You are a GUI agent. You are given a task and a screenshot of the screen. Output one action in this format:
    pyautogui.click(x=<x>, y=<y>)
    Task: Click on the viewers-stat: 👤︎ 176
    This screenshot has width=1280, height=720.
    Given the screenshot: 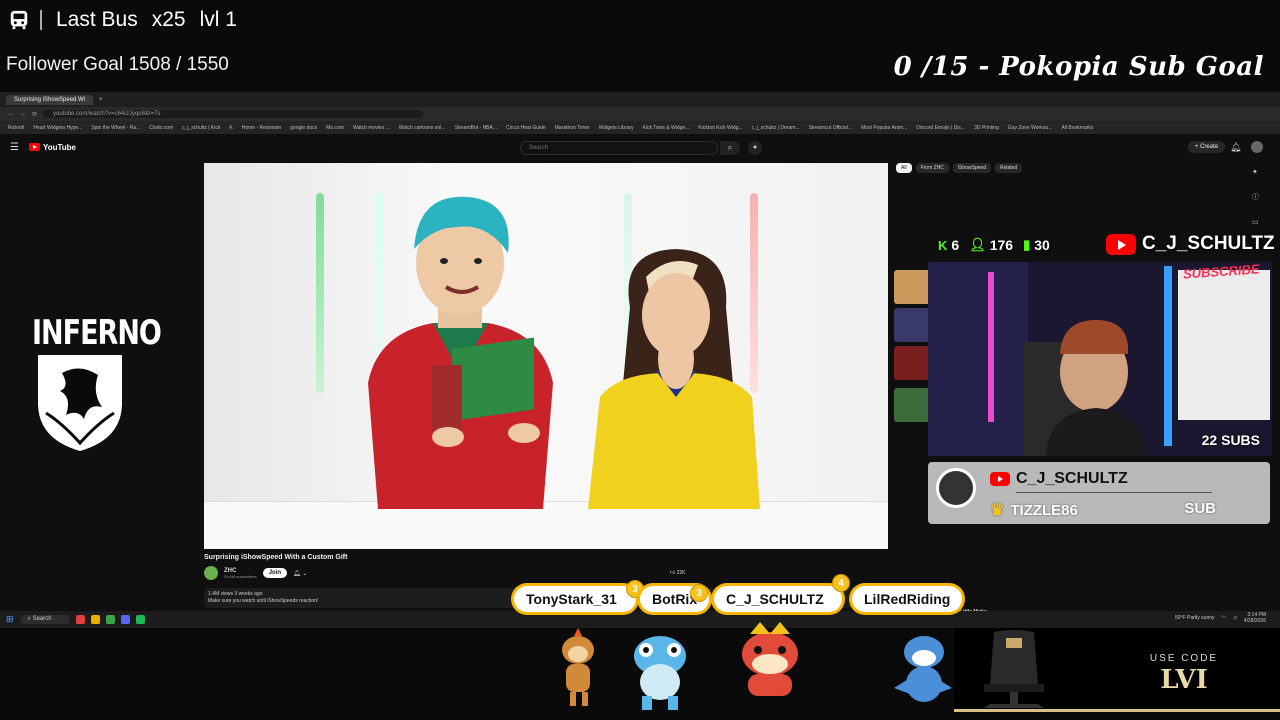 What is the action you would take?
    pyautogui.click(x=991, y=245)
    